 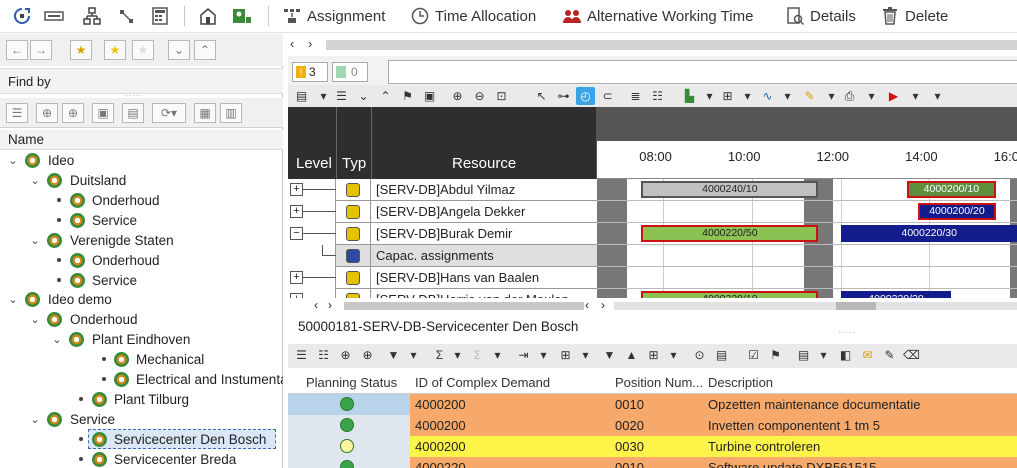 What do you see at coordinates (849, 96) in the screenshot?
I see `printer-icon: ⎙` at bounding box center [849, 96].